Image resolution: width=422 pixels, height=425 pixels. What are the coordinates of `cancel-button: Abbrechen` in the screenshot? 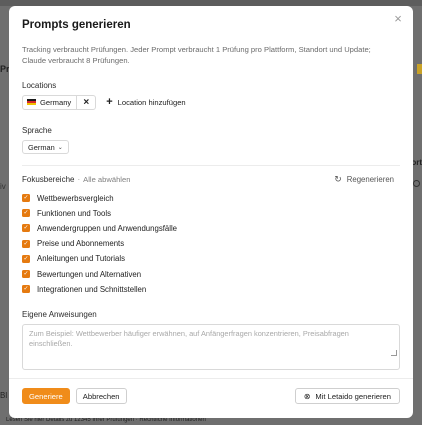 It's located at (101, 396).